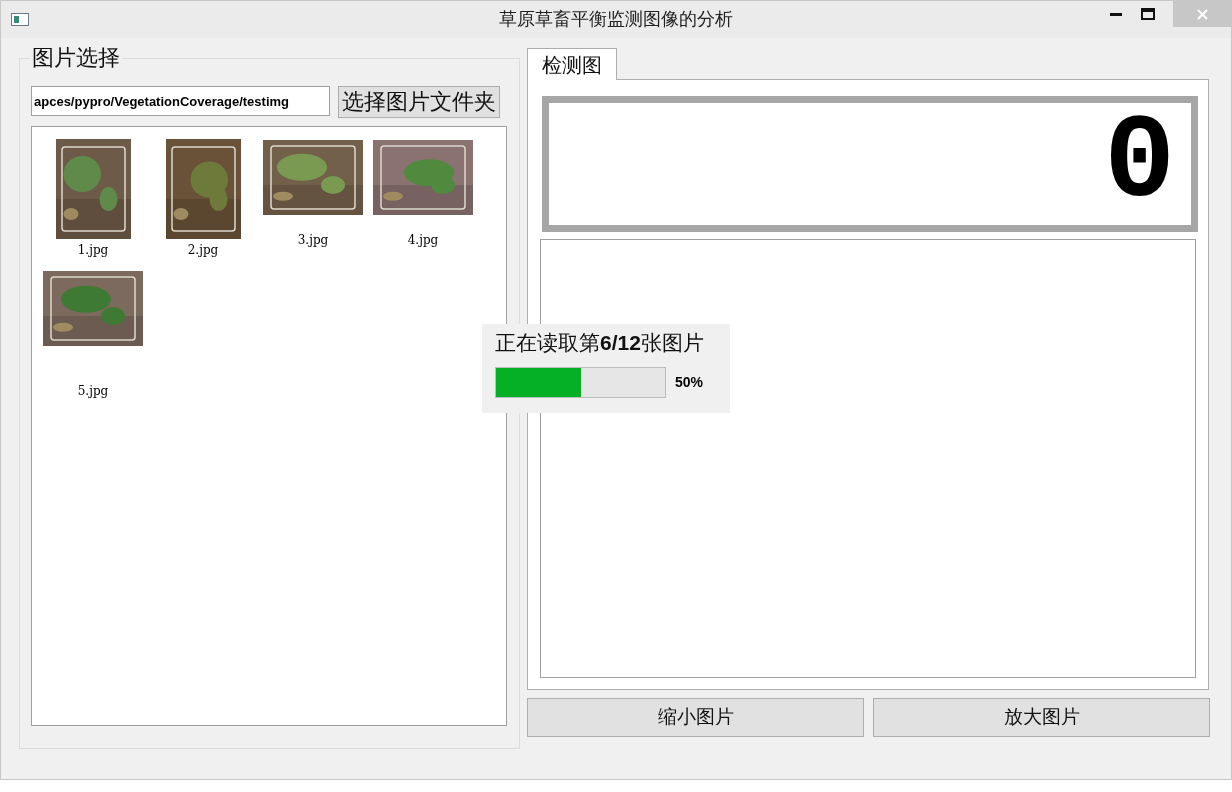 The width and height of the screenshot is (1232, 792). Describe the element at coordinates (93, 250) in the screenshot. I see `thumbnail-label: 1.jpg` at that location.